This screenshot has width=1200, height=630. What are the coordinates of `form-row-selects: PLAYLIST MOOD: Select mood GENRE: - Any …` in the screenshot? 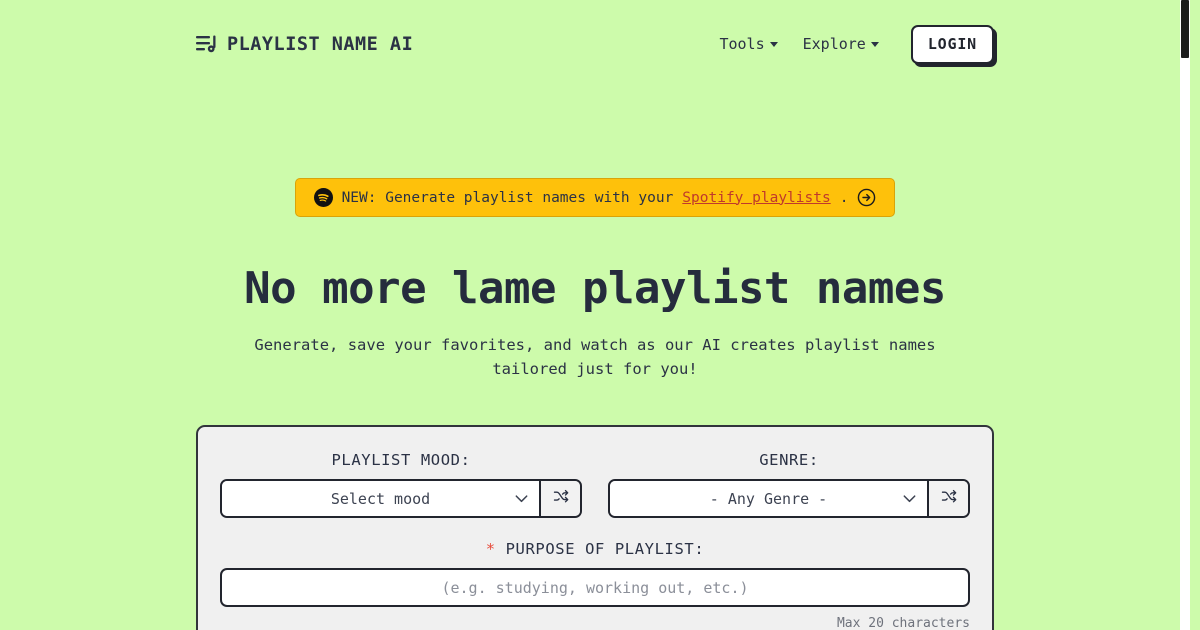 It's located at (595, 485).